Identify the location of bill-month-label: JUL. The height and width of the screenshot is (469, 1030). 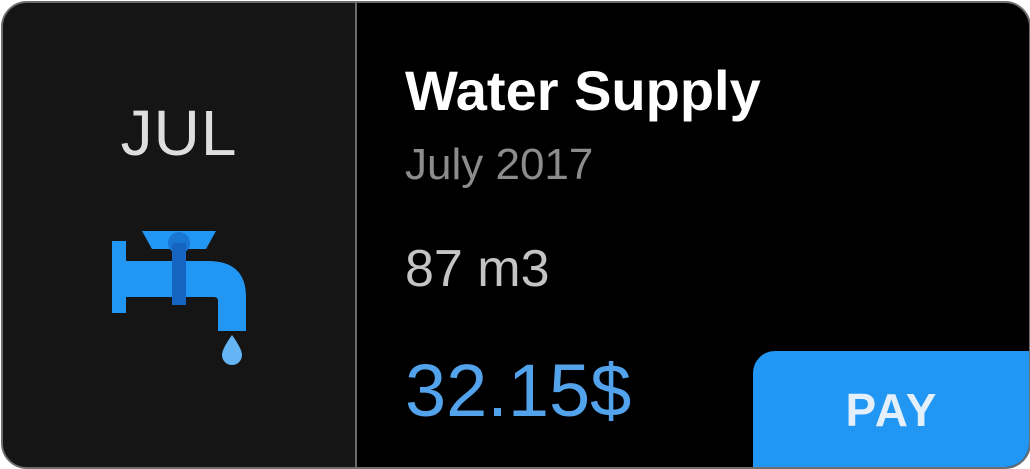
(179, 133).